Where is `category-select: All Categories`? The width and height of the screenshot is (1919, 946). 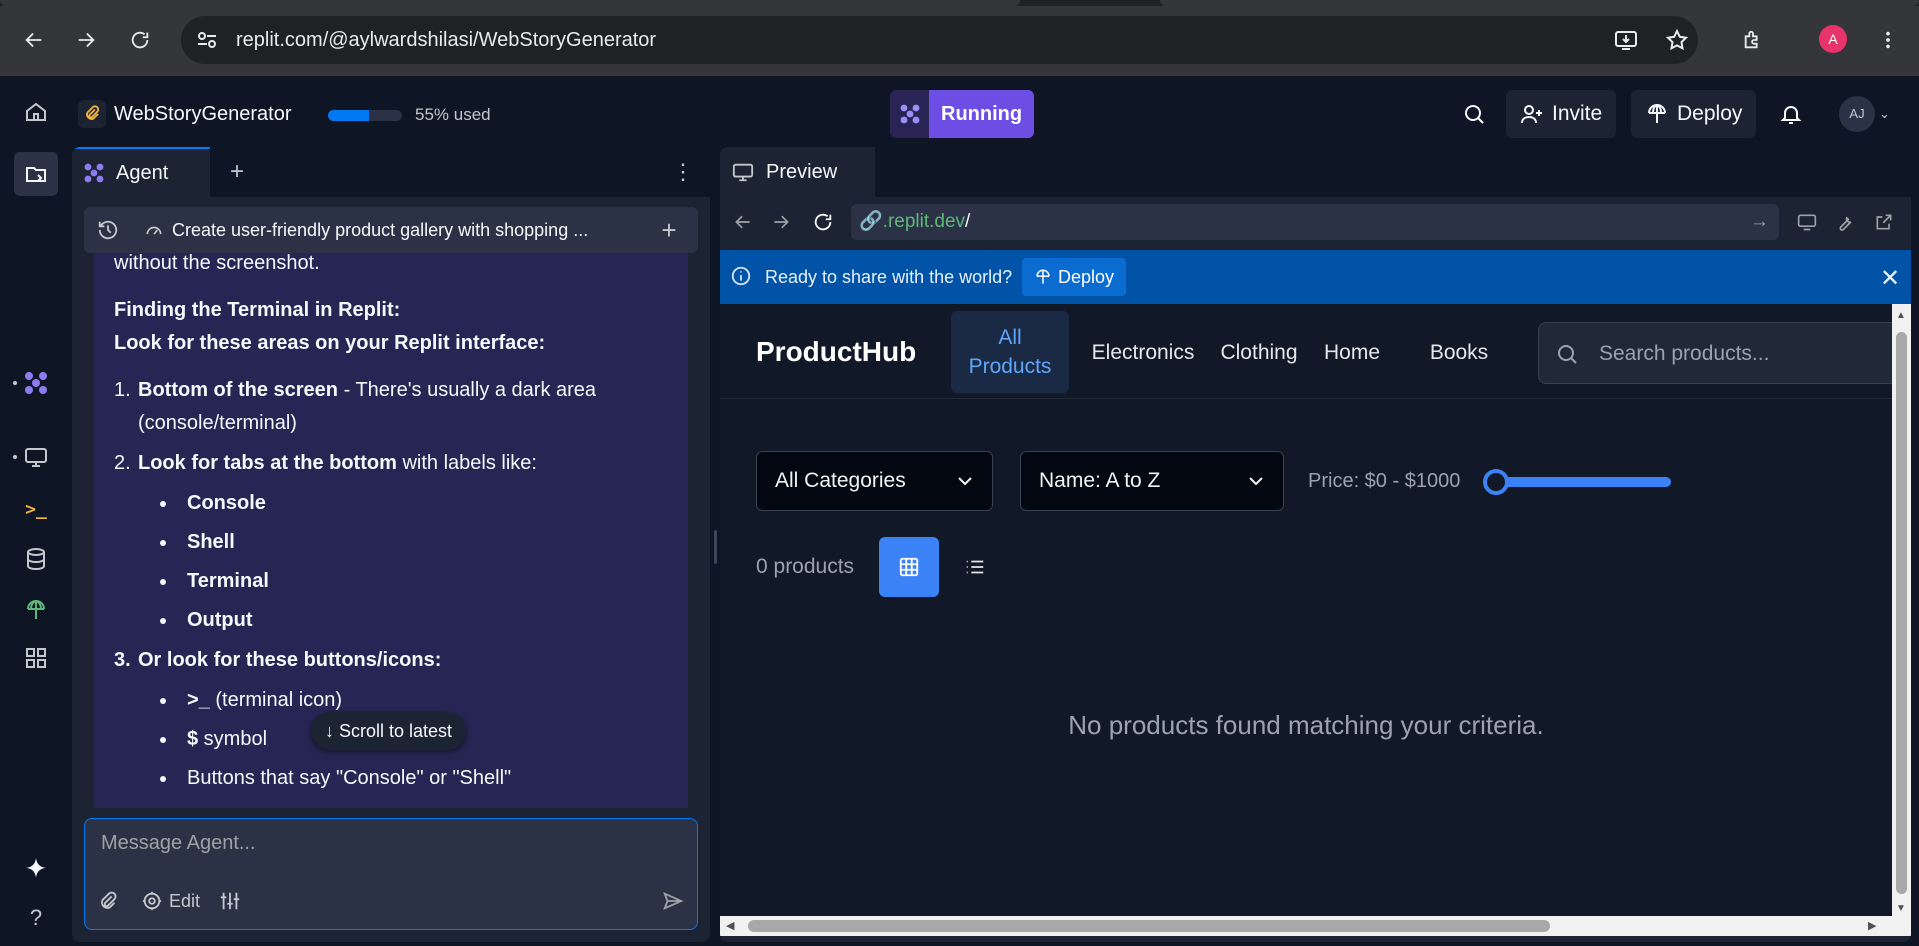
category-select: All Categories is located at coordinates (874, 481).